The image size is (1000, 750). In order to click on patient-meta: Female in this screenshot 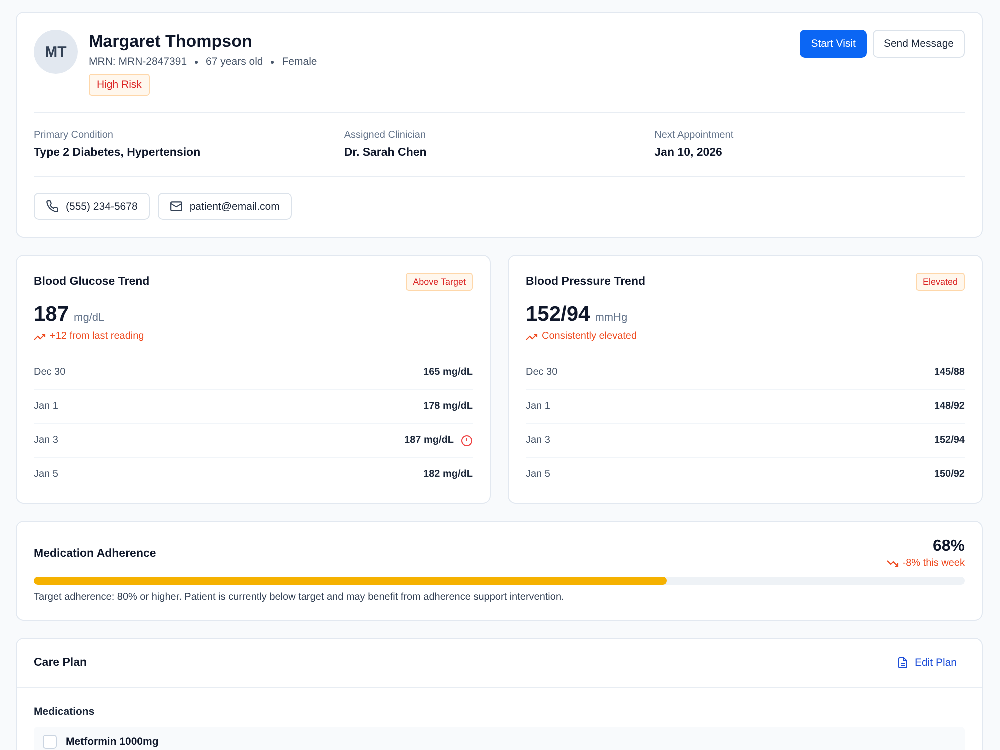, I will do `click(300, 62)`.